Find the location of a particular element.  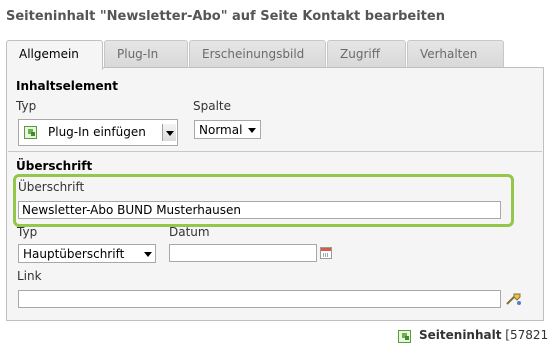

header-type-select: Hauptüberschrift is located at coordinates (87, 253).